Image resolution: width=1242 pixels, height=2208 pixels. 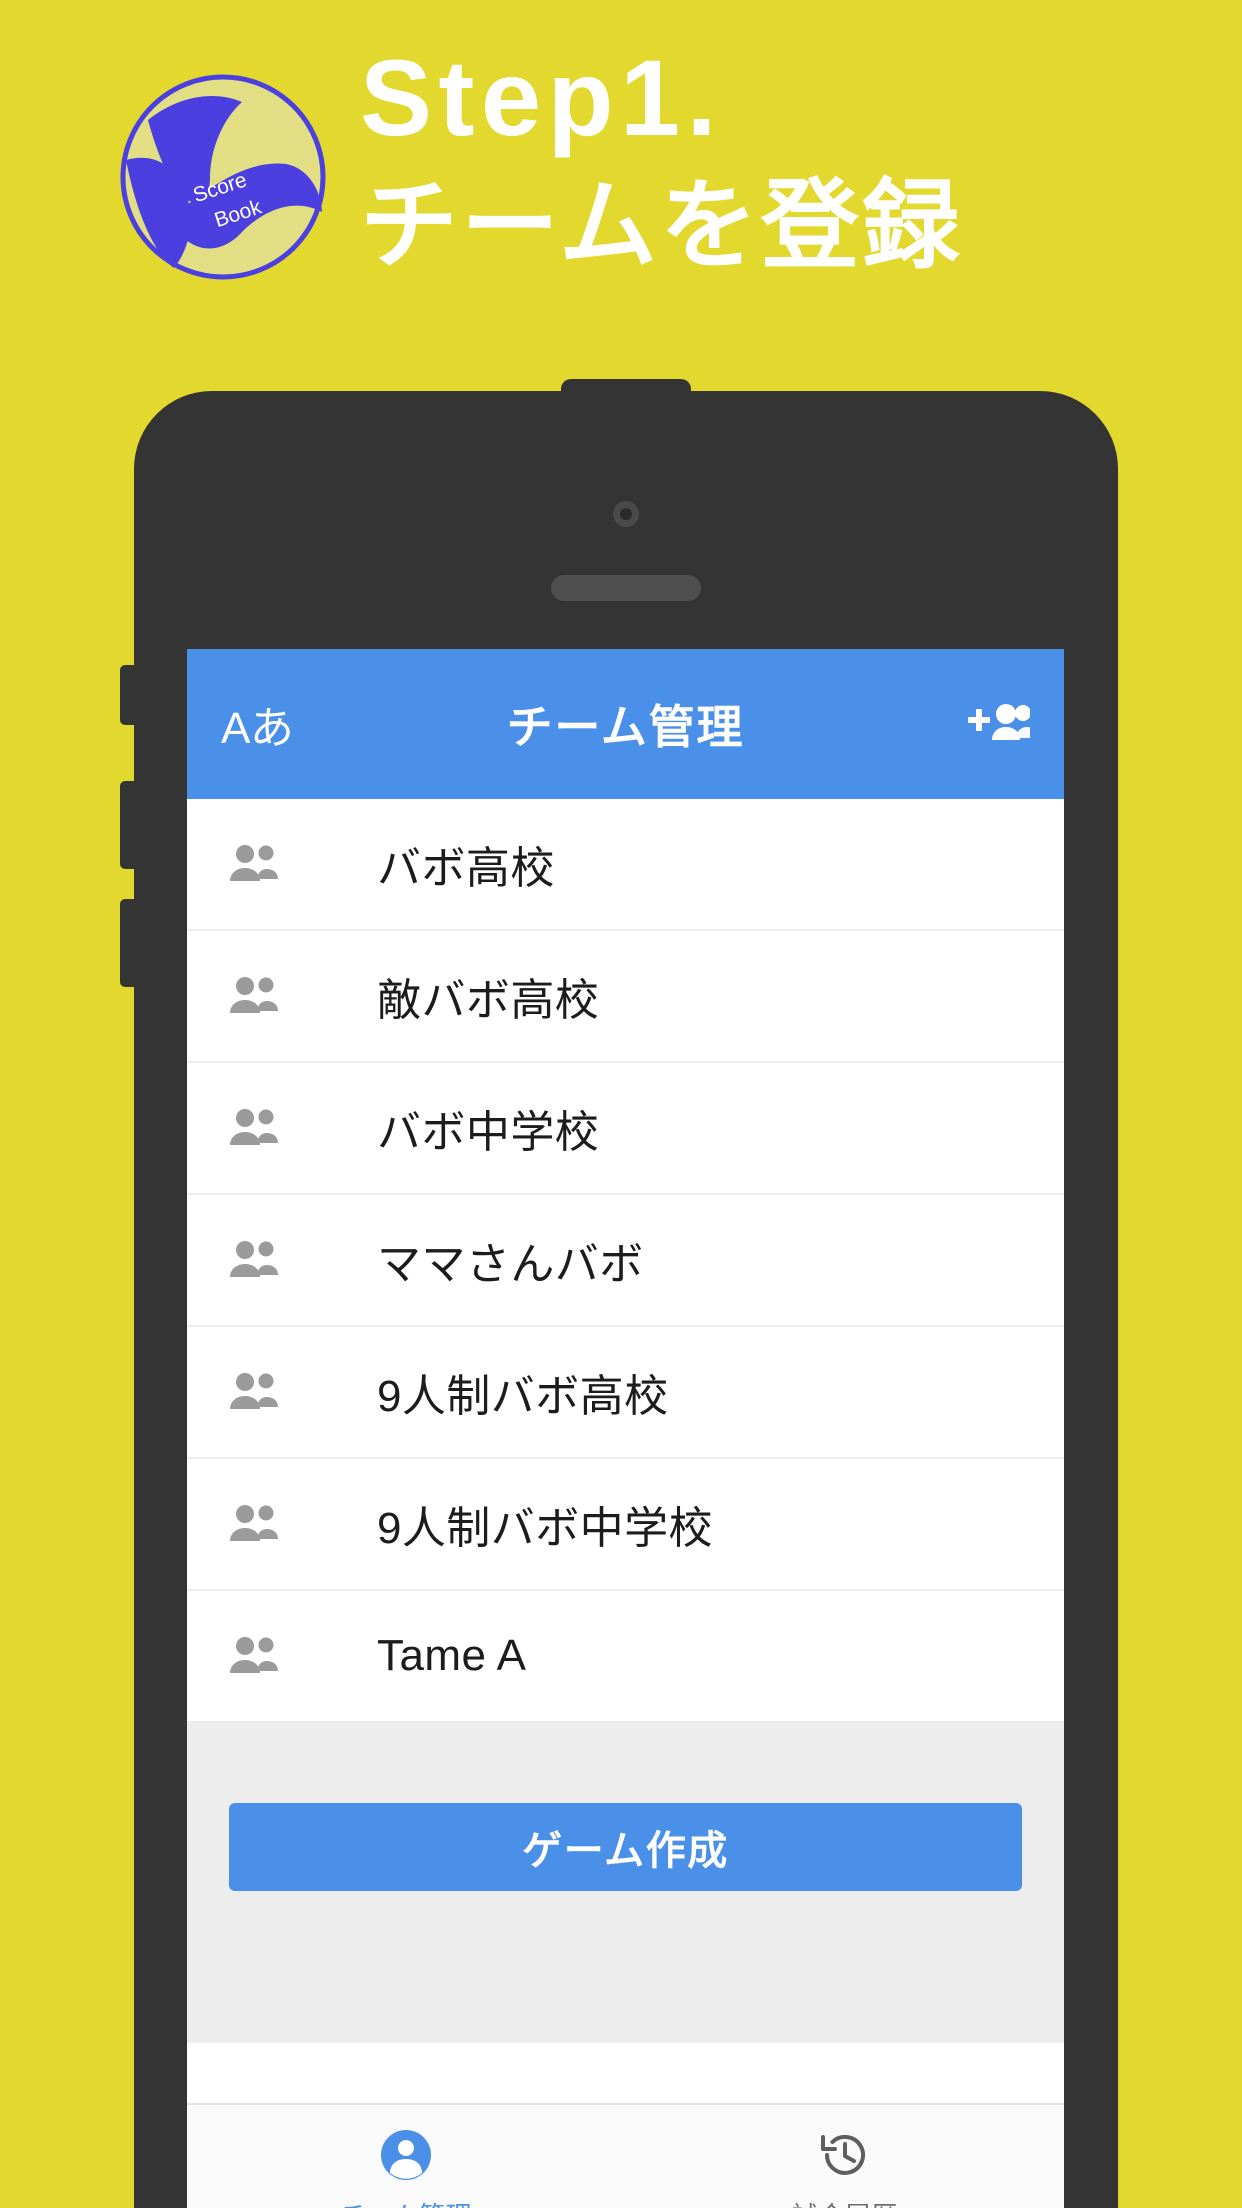 I want to click on team-name: バボ中学校, so click(x=488, y=1132).